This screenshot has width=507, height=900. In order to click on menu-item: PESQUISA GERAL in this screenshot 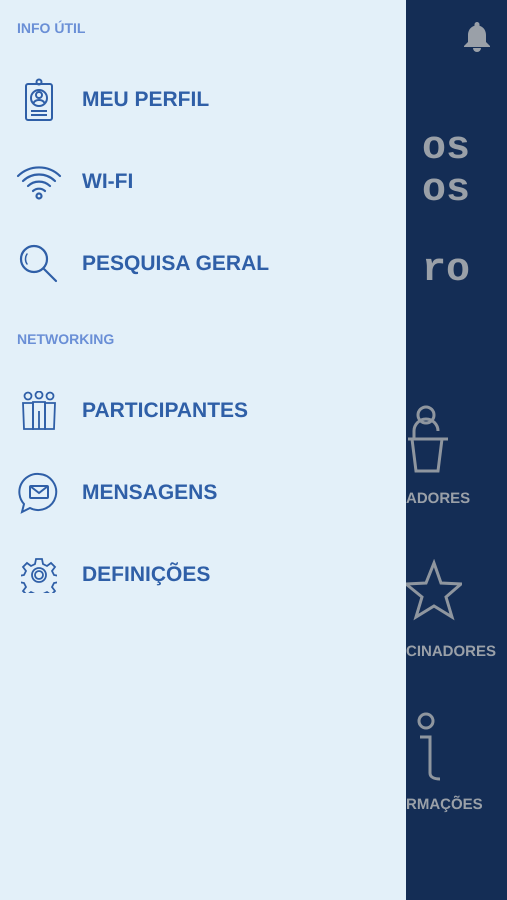, I will do `click(176, 264)`.